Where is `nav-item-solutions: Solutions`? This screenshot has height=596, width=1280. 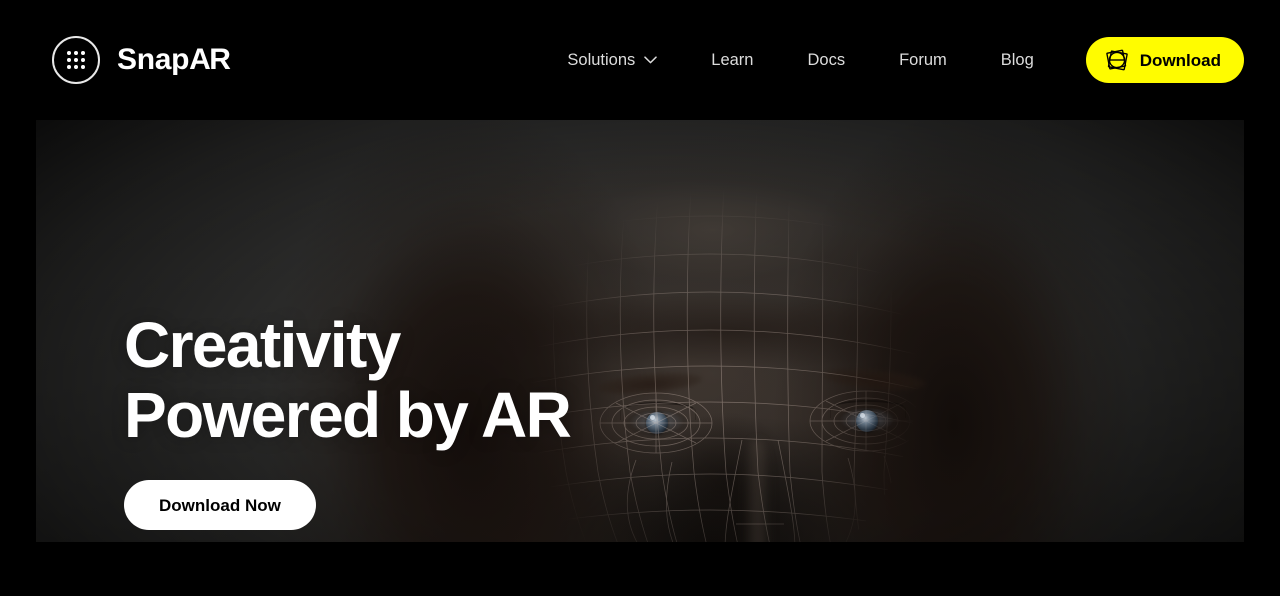 nav-item-solutions: Solutions is located at coordinates (617, 60).